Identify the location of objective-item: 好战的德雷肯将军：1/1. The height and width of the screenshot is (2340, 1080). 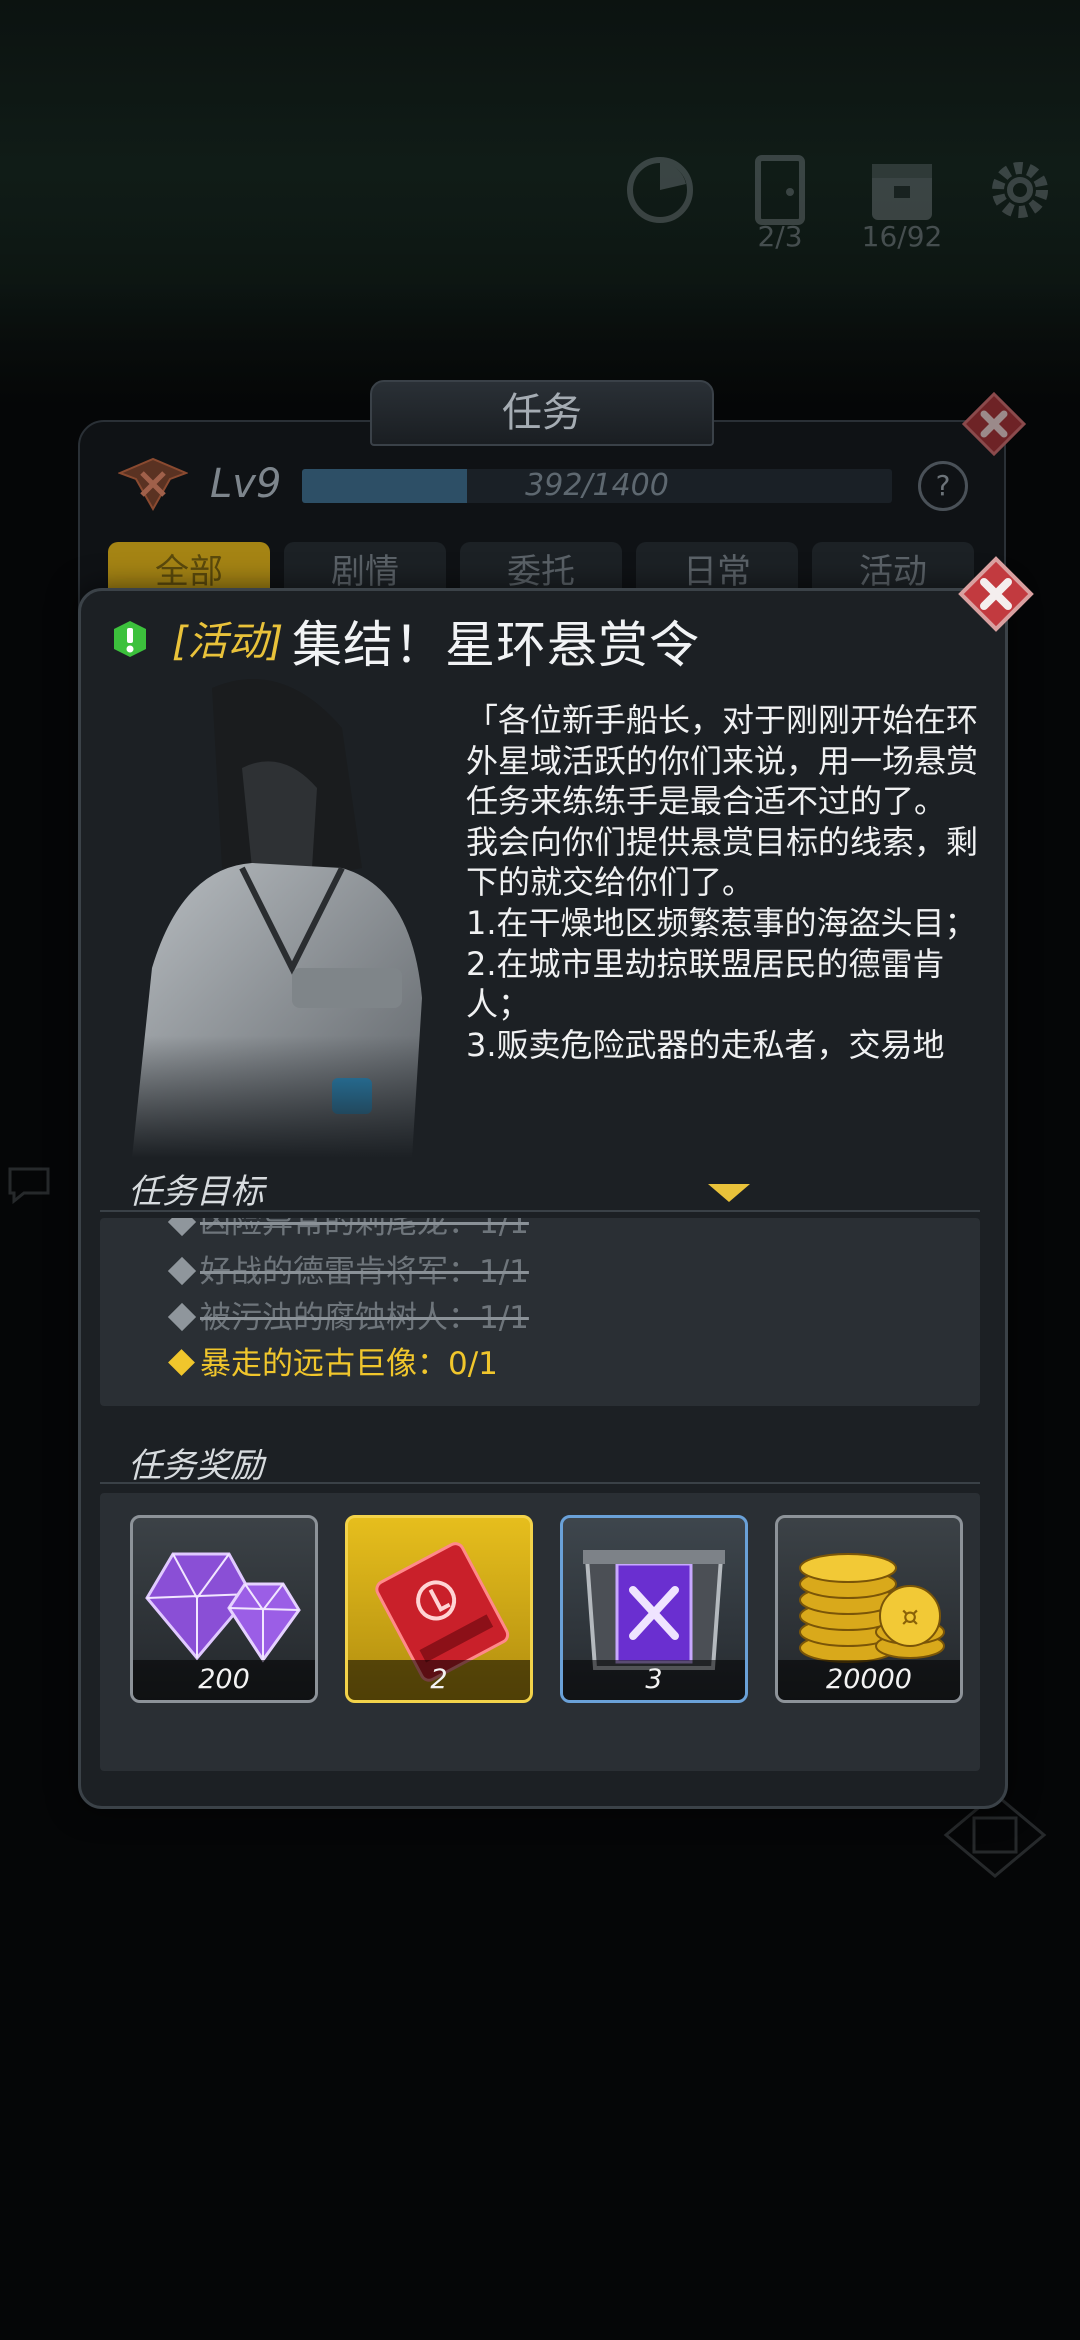
(348, 1272).